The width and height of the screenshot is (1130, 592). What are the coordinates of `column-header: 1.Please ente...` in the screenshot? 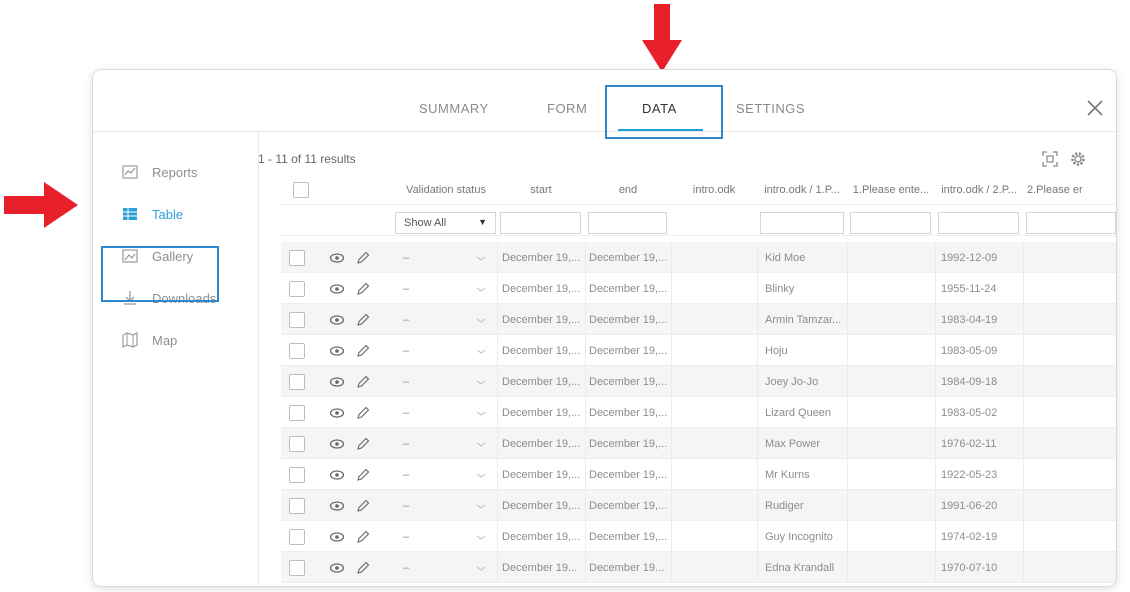 It's located at (891, 189).